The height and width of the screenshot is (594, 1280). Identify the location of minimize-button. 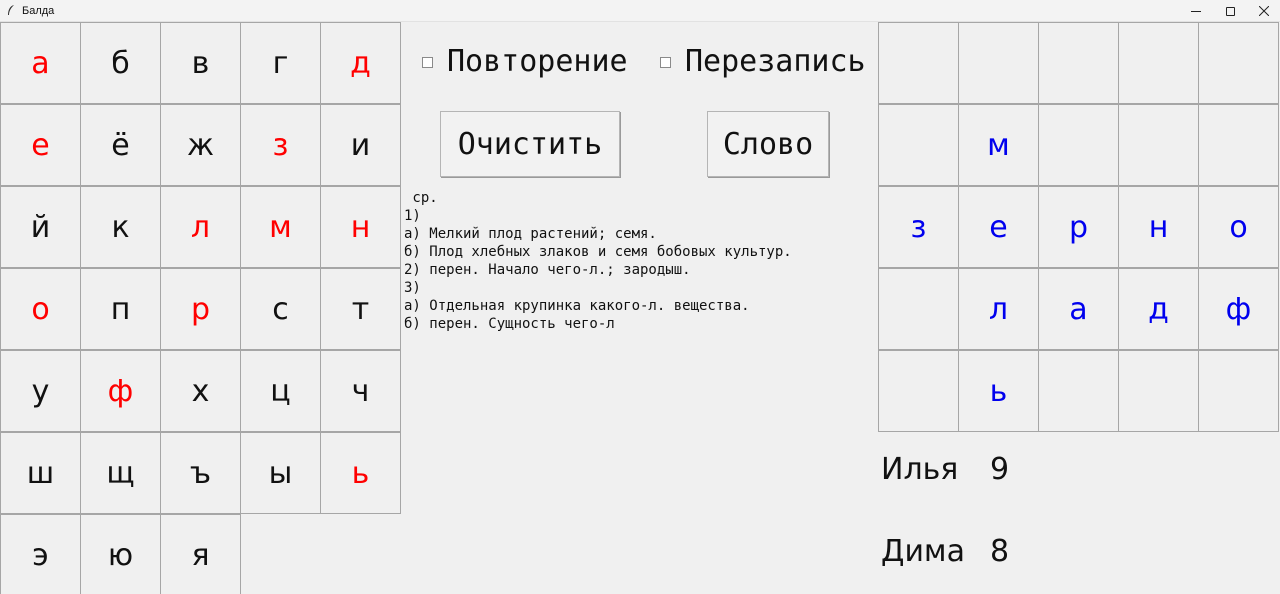
(1196, 11).